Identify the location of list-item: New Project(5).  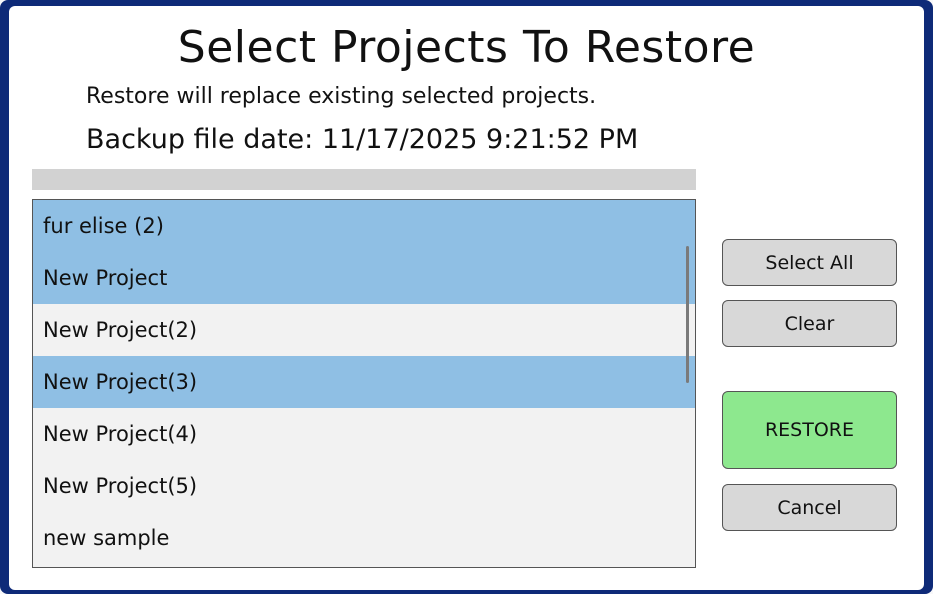
(364, 486).